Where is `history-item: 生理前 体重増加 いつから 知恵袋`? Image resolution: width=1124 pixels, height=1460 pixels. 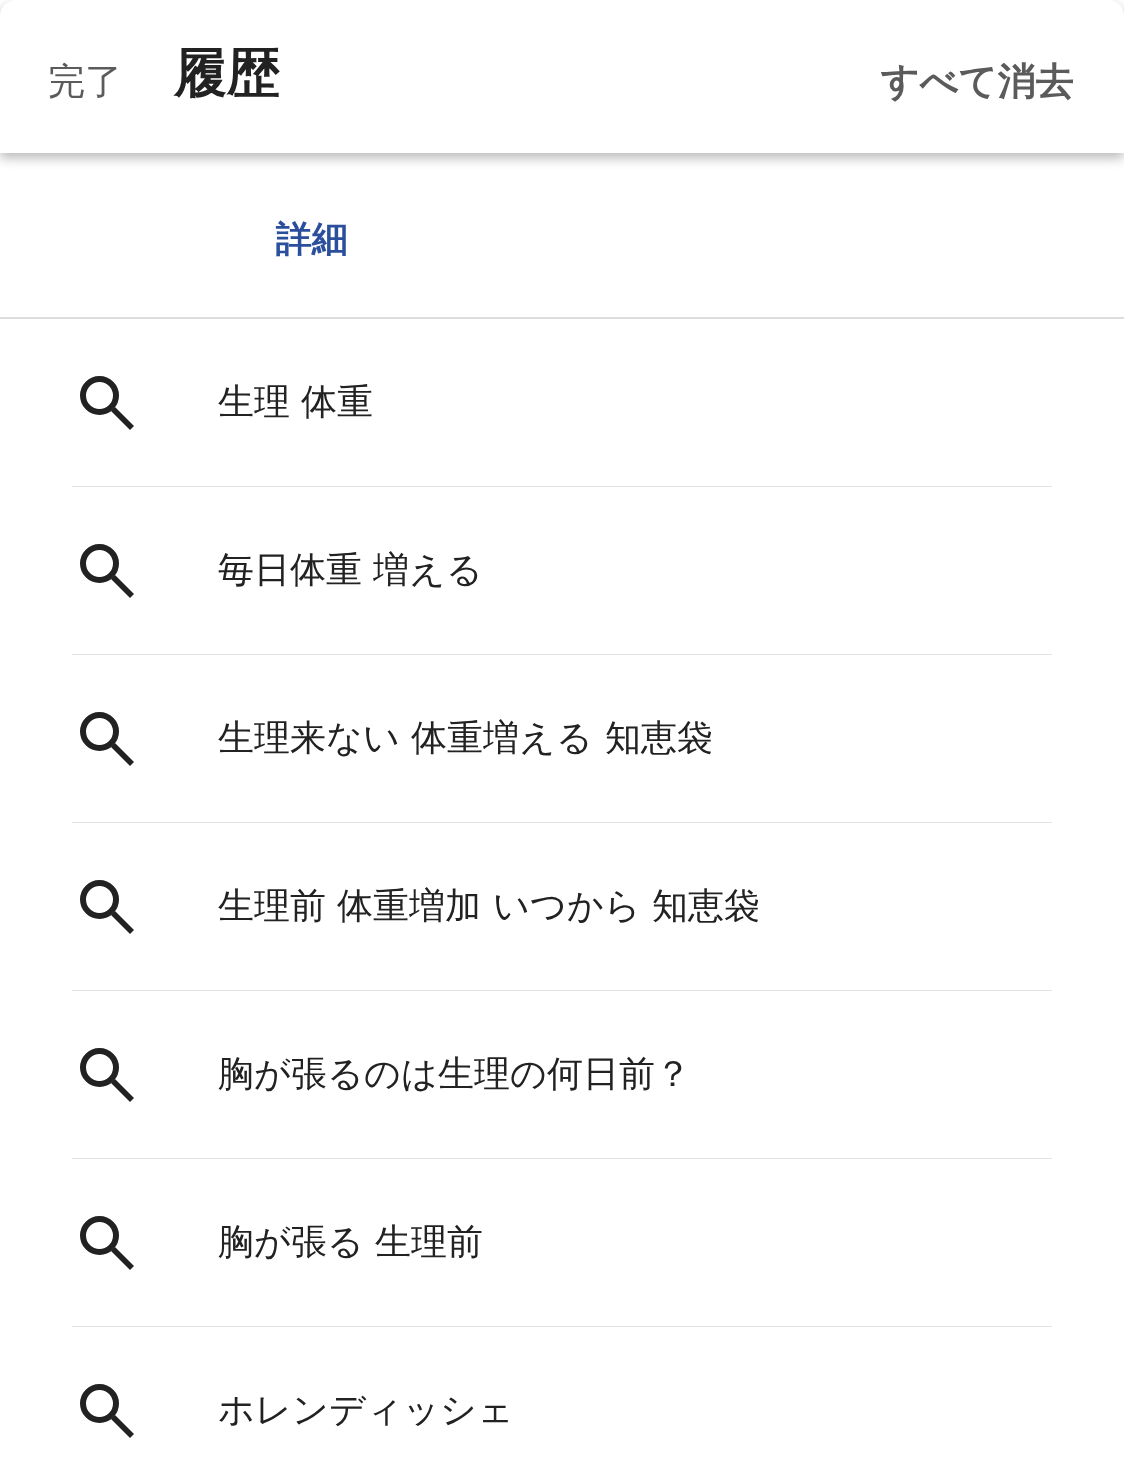
history-item: 生理前 体重増加 いつから 知恵袋 is located at coordinates (562, 907).